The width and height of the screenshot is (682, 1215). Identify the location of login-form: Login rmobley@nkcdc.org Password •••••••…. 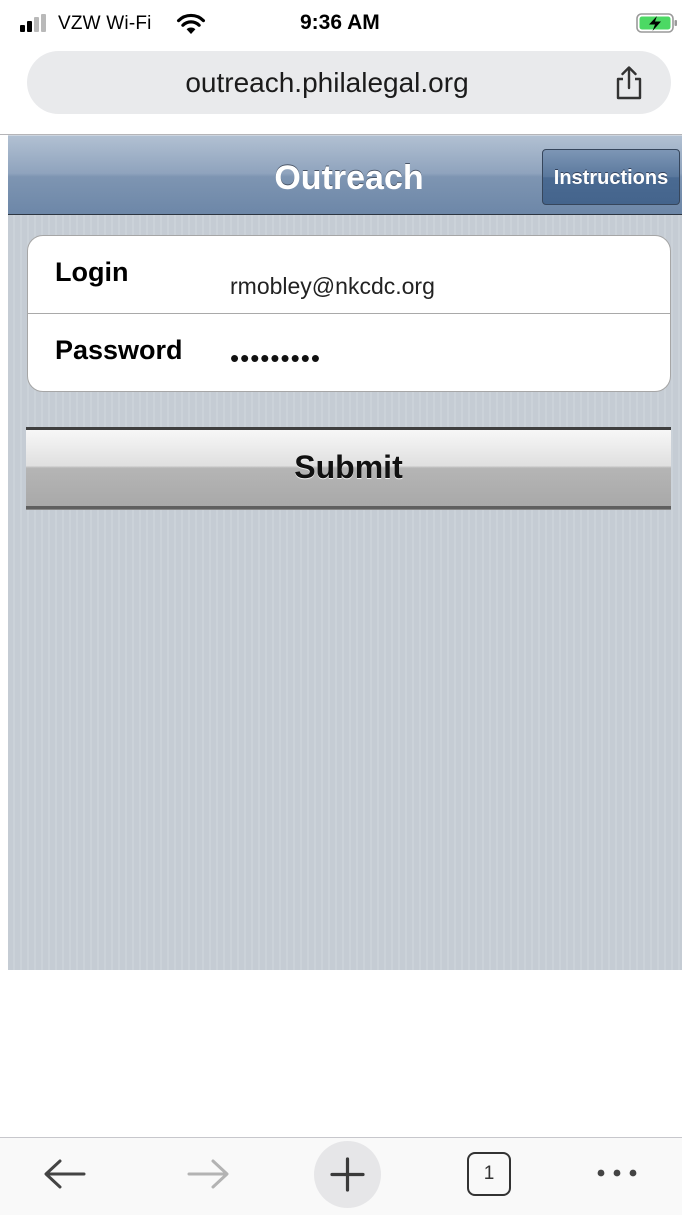
(349, 313).